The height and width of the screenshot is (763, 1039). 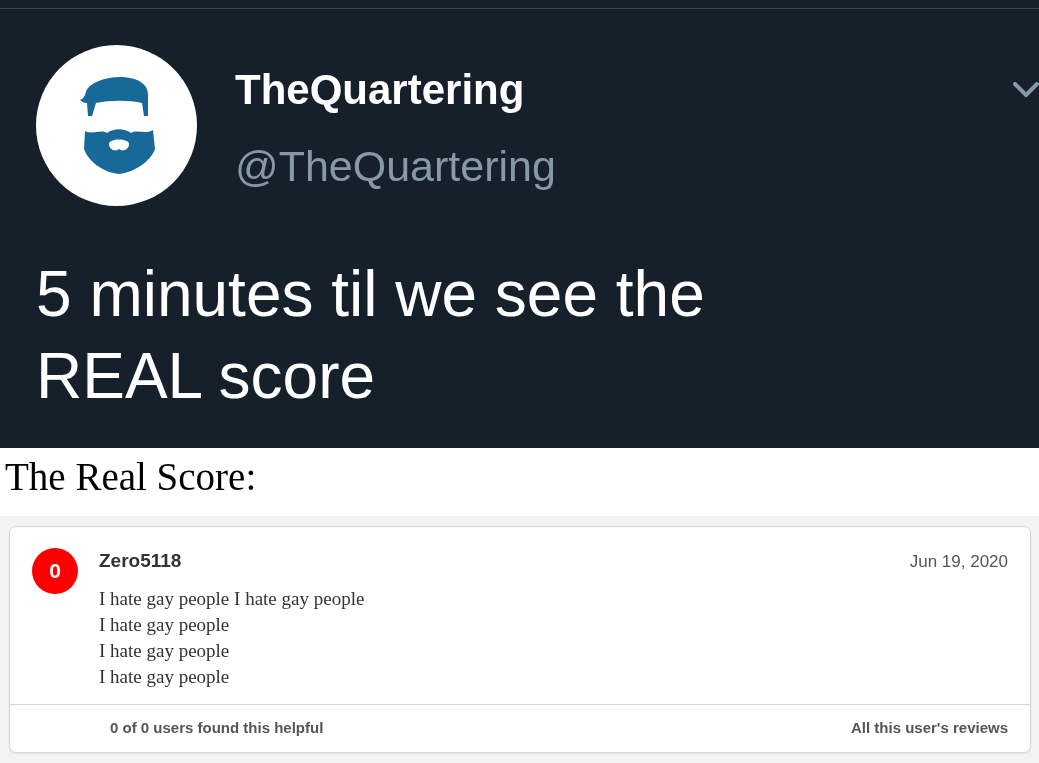 What do you see at coordinates (395, 166) in the screenshot?
I see `author-handle: @TheQuartering` at bounding box center [395, 166].